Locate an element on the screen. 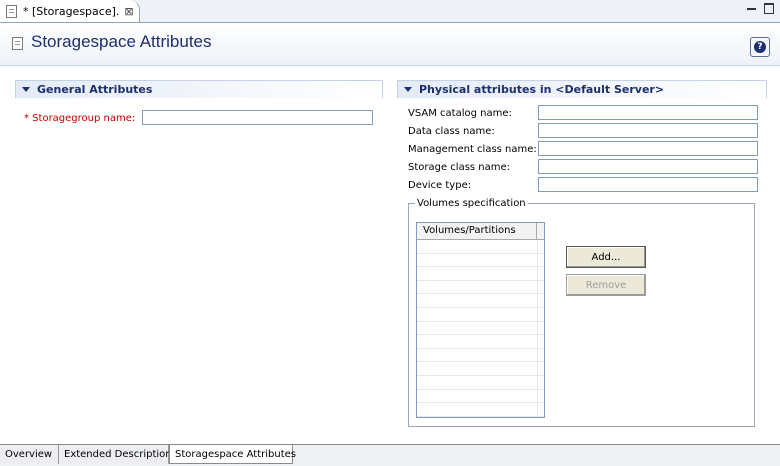  maximize-icon is located at coordinates (769, 8).